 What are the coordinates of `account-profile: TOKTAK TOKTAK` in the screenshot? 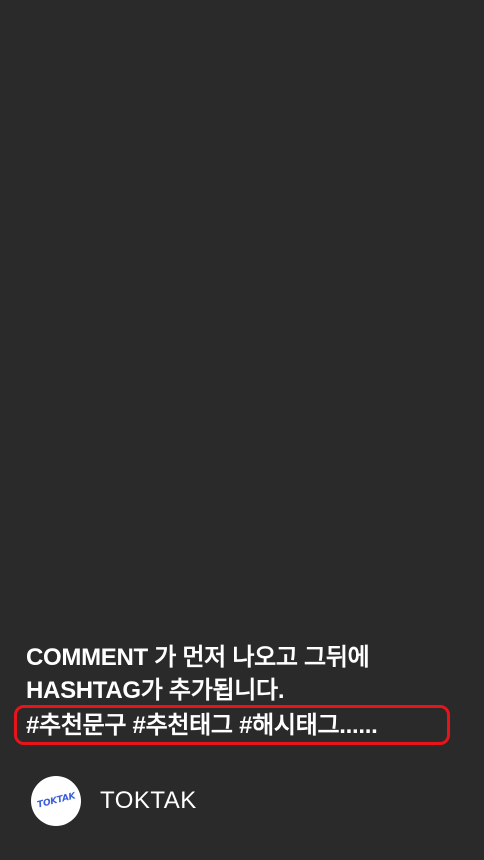 It's located at (114, 801).